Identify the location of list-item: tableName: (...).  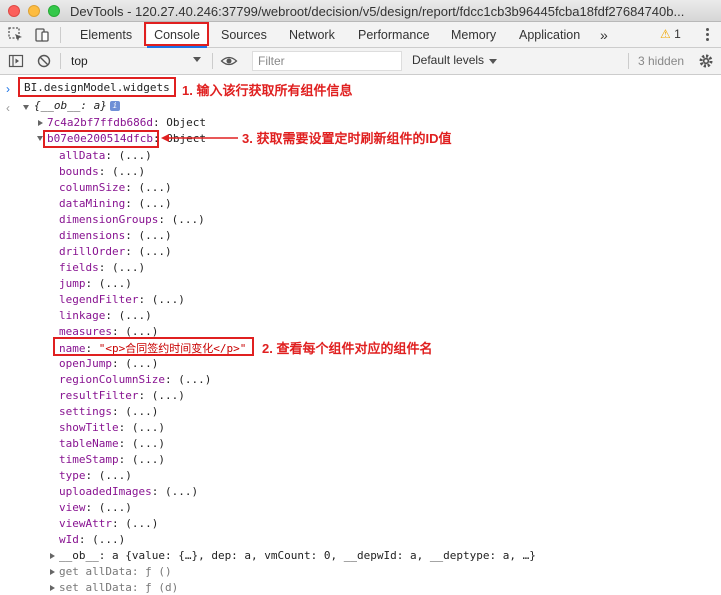
(112, 443).